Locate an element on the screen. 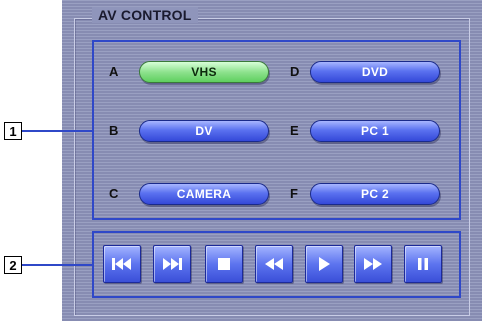 The image size is (488, 321). pause-icon is located at coordinates (423, 264).